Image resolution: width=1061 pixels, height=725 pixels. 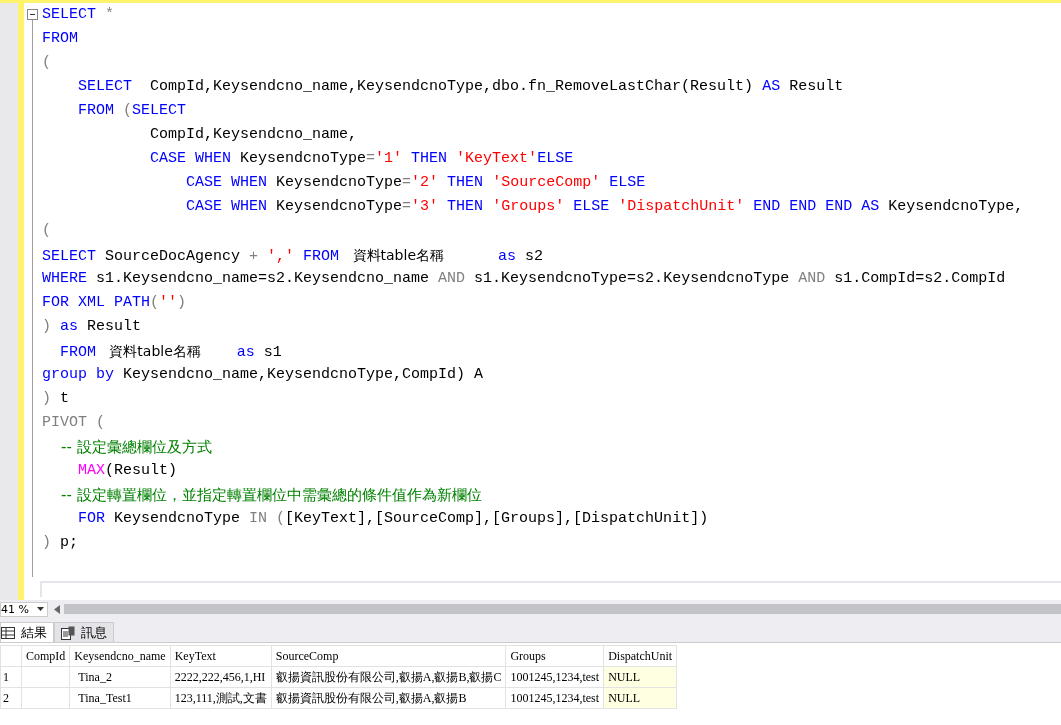 I want to click on table-cell: 123,111,測試,文書, so click(x=221, y=698).